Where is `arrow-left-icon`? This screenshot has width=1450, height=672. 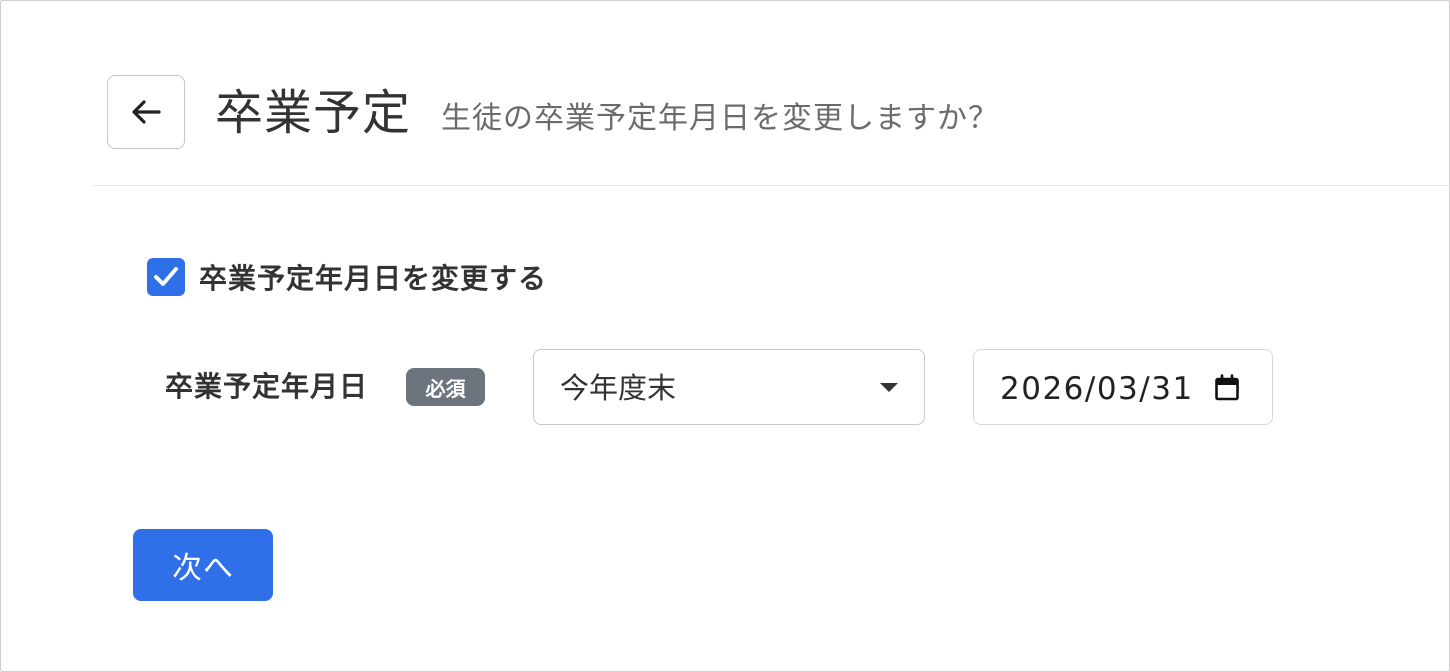
arrow-left-icon is located at coordinates (146, 112).